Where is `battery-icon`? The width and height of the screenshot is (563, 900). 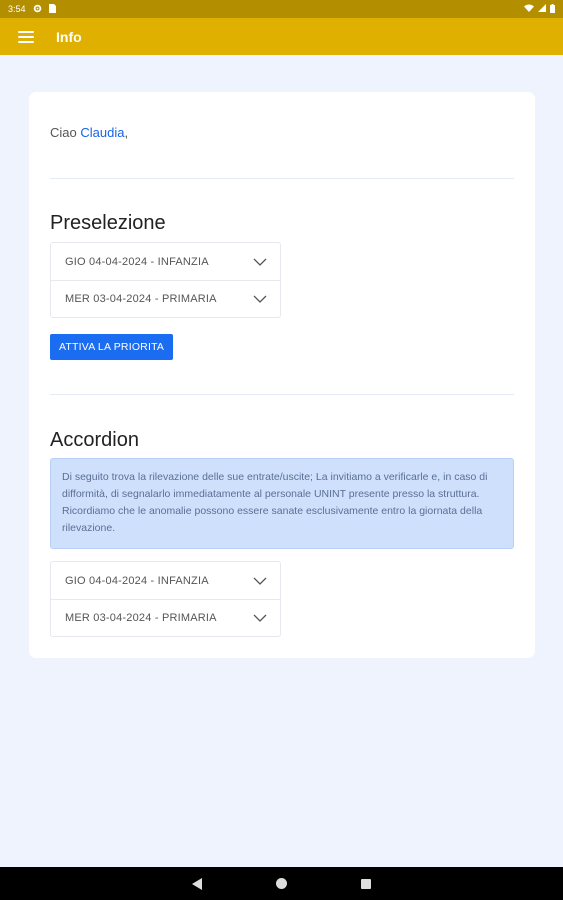 battery-icon is located at coordinates (552, 9).